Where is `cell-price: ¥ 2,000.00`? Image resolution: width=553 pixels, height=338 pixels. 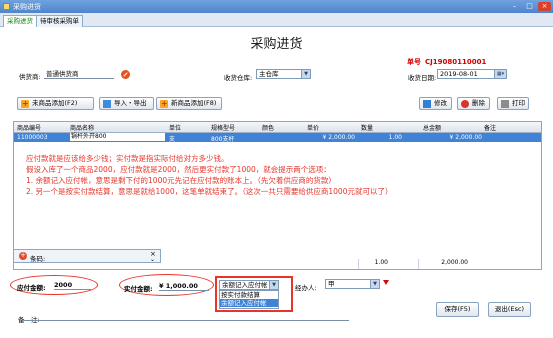
cell-price: ¥ 2,000.00 is located at coordinates (338, 137).